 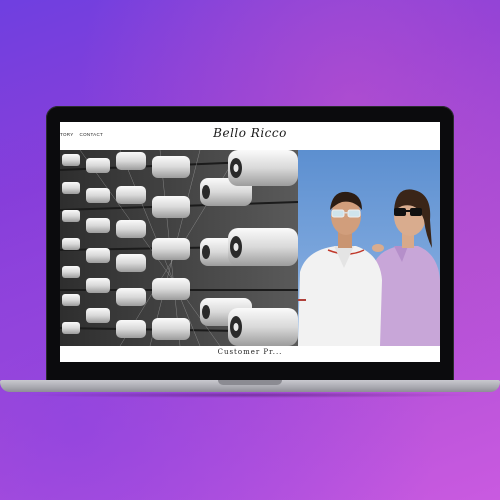 What do you see at coordinates (250, 395) in the screenshot?
I see `laptop-shadow` at bounding box center [250, 395].